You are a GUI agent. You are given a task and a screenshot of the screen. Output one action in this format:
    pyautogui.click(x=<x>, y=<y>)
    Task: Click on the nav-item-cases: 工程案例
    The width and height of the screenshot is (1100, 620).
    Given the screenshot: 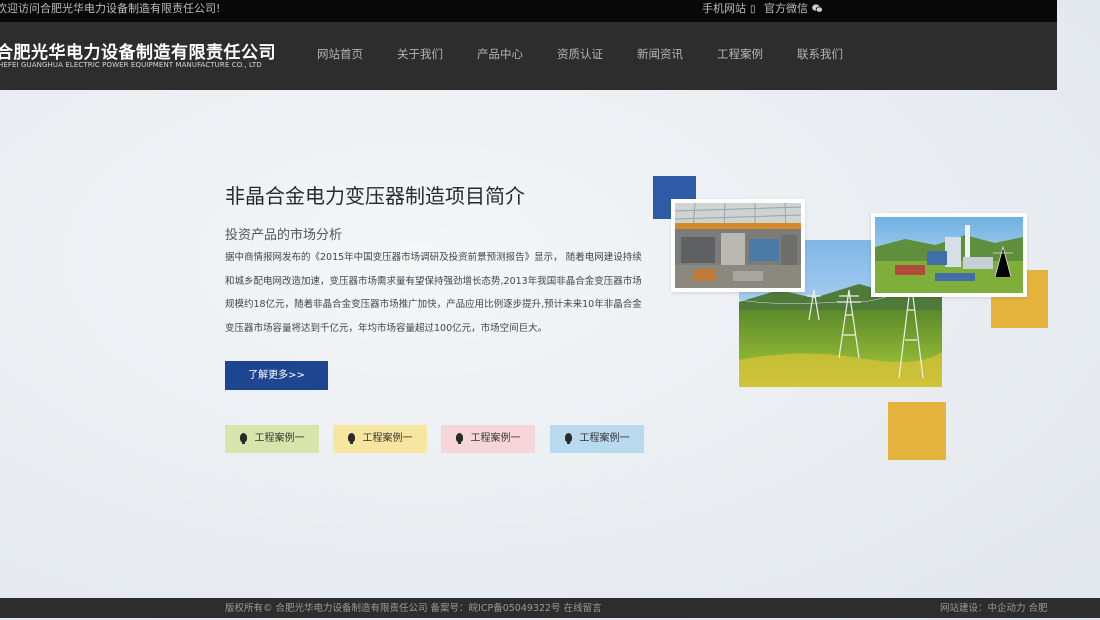 What is the action you would take?
    pyautogui.click(x=740, y=56)
    